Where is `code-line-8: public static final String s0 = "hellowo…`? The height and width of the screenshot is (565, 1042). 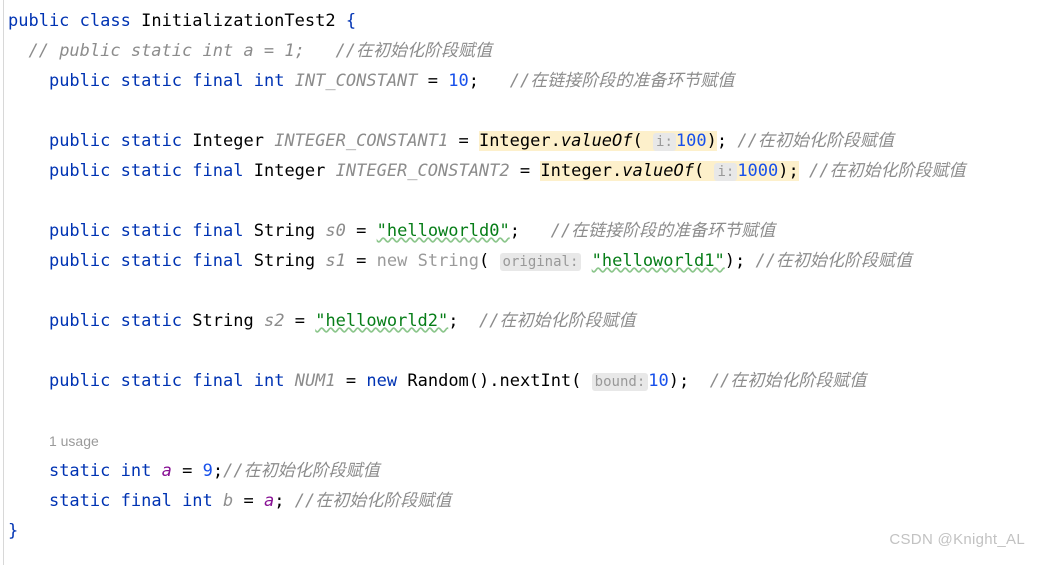
code-line-8: public static final String s0 = "hellowo… is located at coordinates (521, 231).